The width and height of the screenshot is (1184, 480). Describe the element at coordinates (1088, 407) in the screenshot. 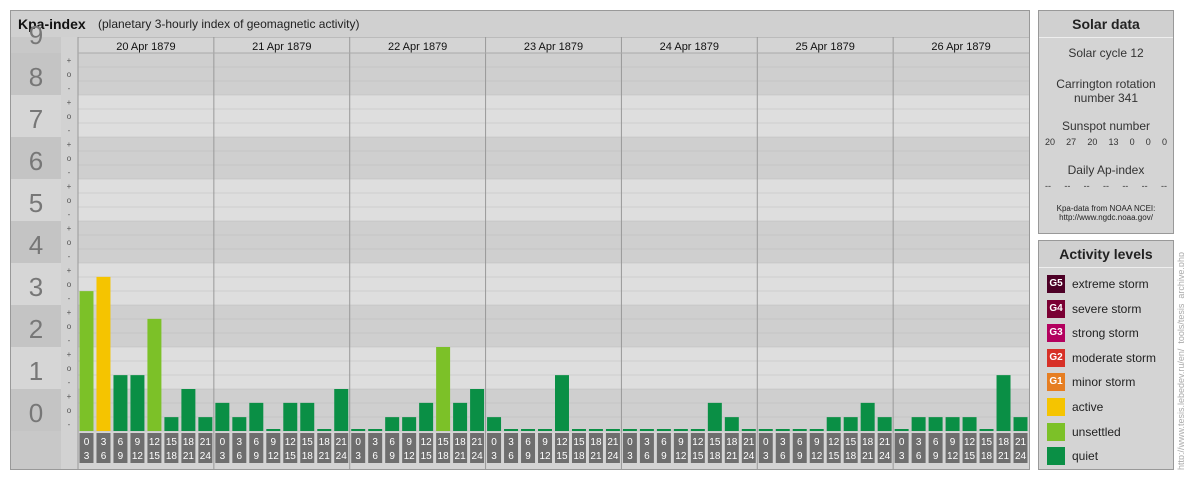

I see `legend-label: active` at that location.